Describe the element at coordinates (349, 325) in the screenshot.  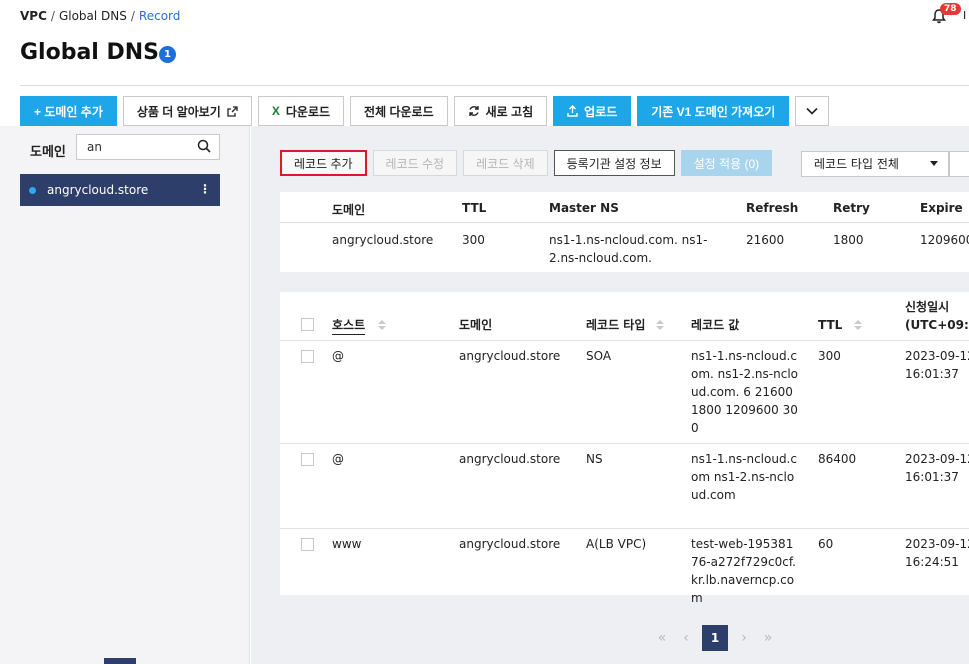
I see `column-header-host: 호스트` at that location.